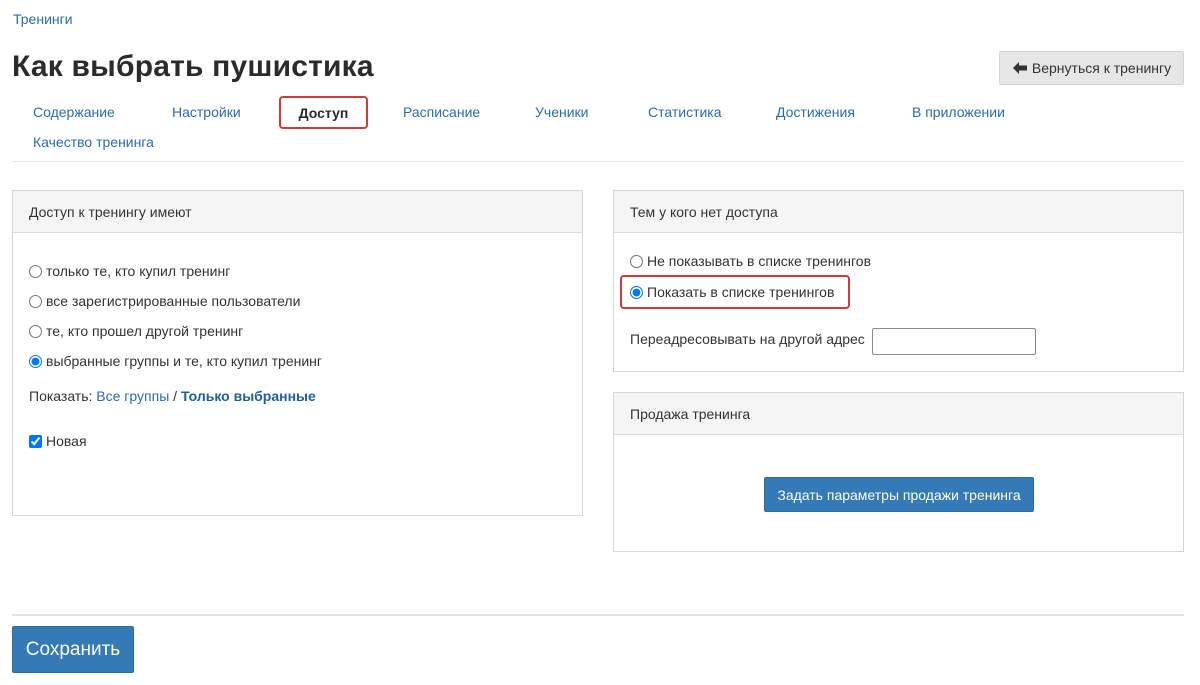 The width and height of the screenshot is (1200, 685). I want to click on no-access-radio-show, so click(636, 292).